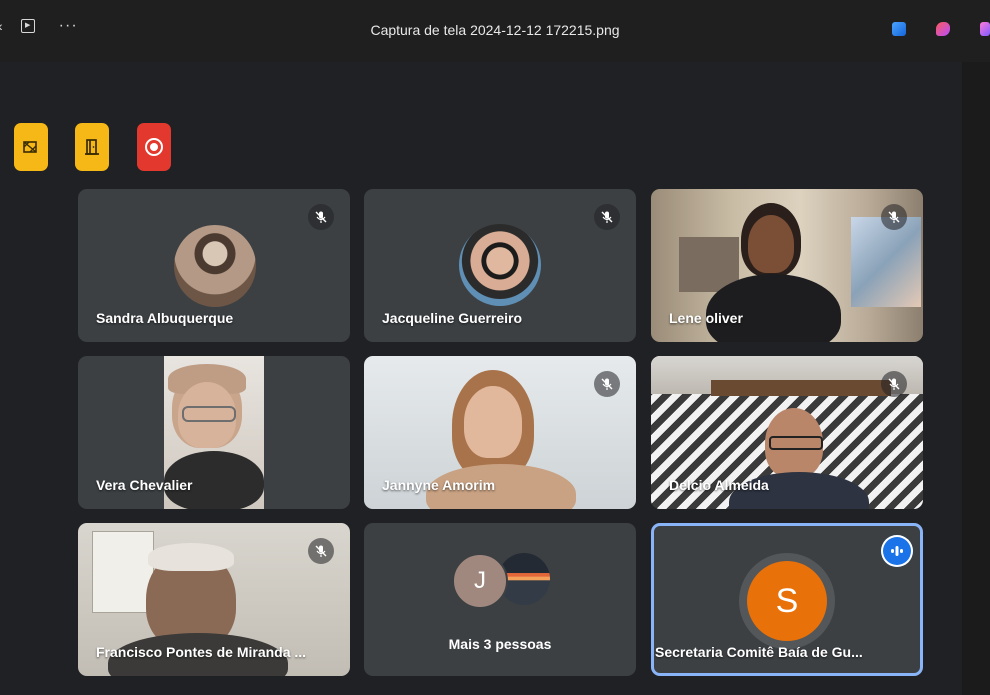  I want to click on participant-tile-lene: Lene oliver, so click(787, 265).